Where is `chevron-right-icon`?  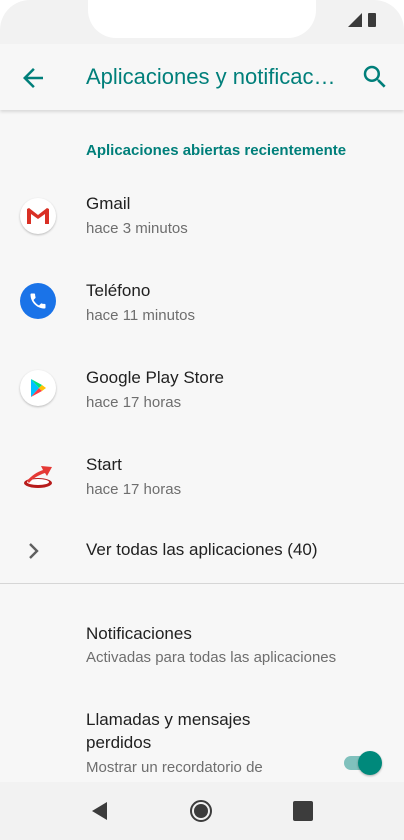
chevron-right-icon is located at coordinates (34, 551).